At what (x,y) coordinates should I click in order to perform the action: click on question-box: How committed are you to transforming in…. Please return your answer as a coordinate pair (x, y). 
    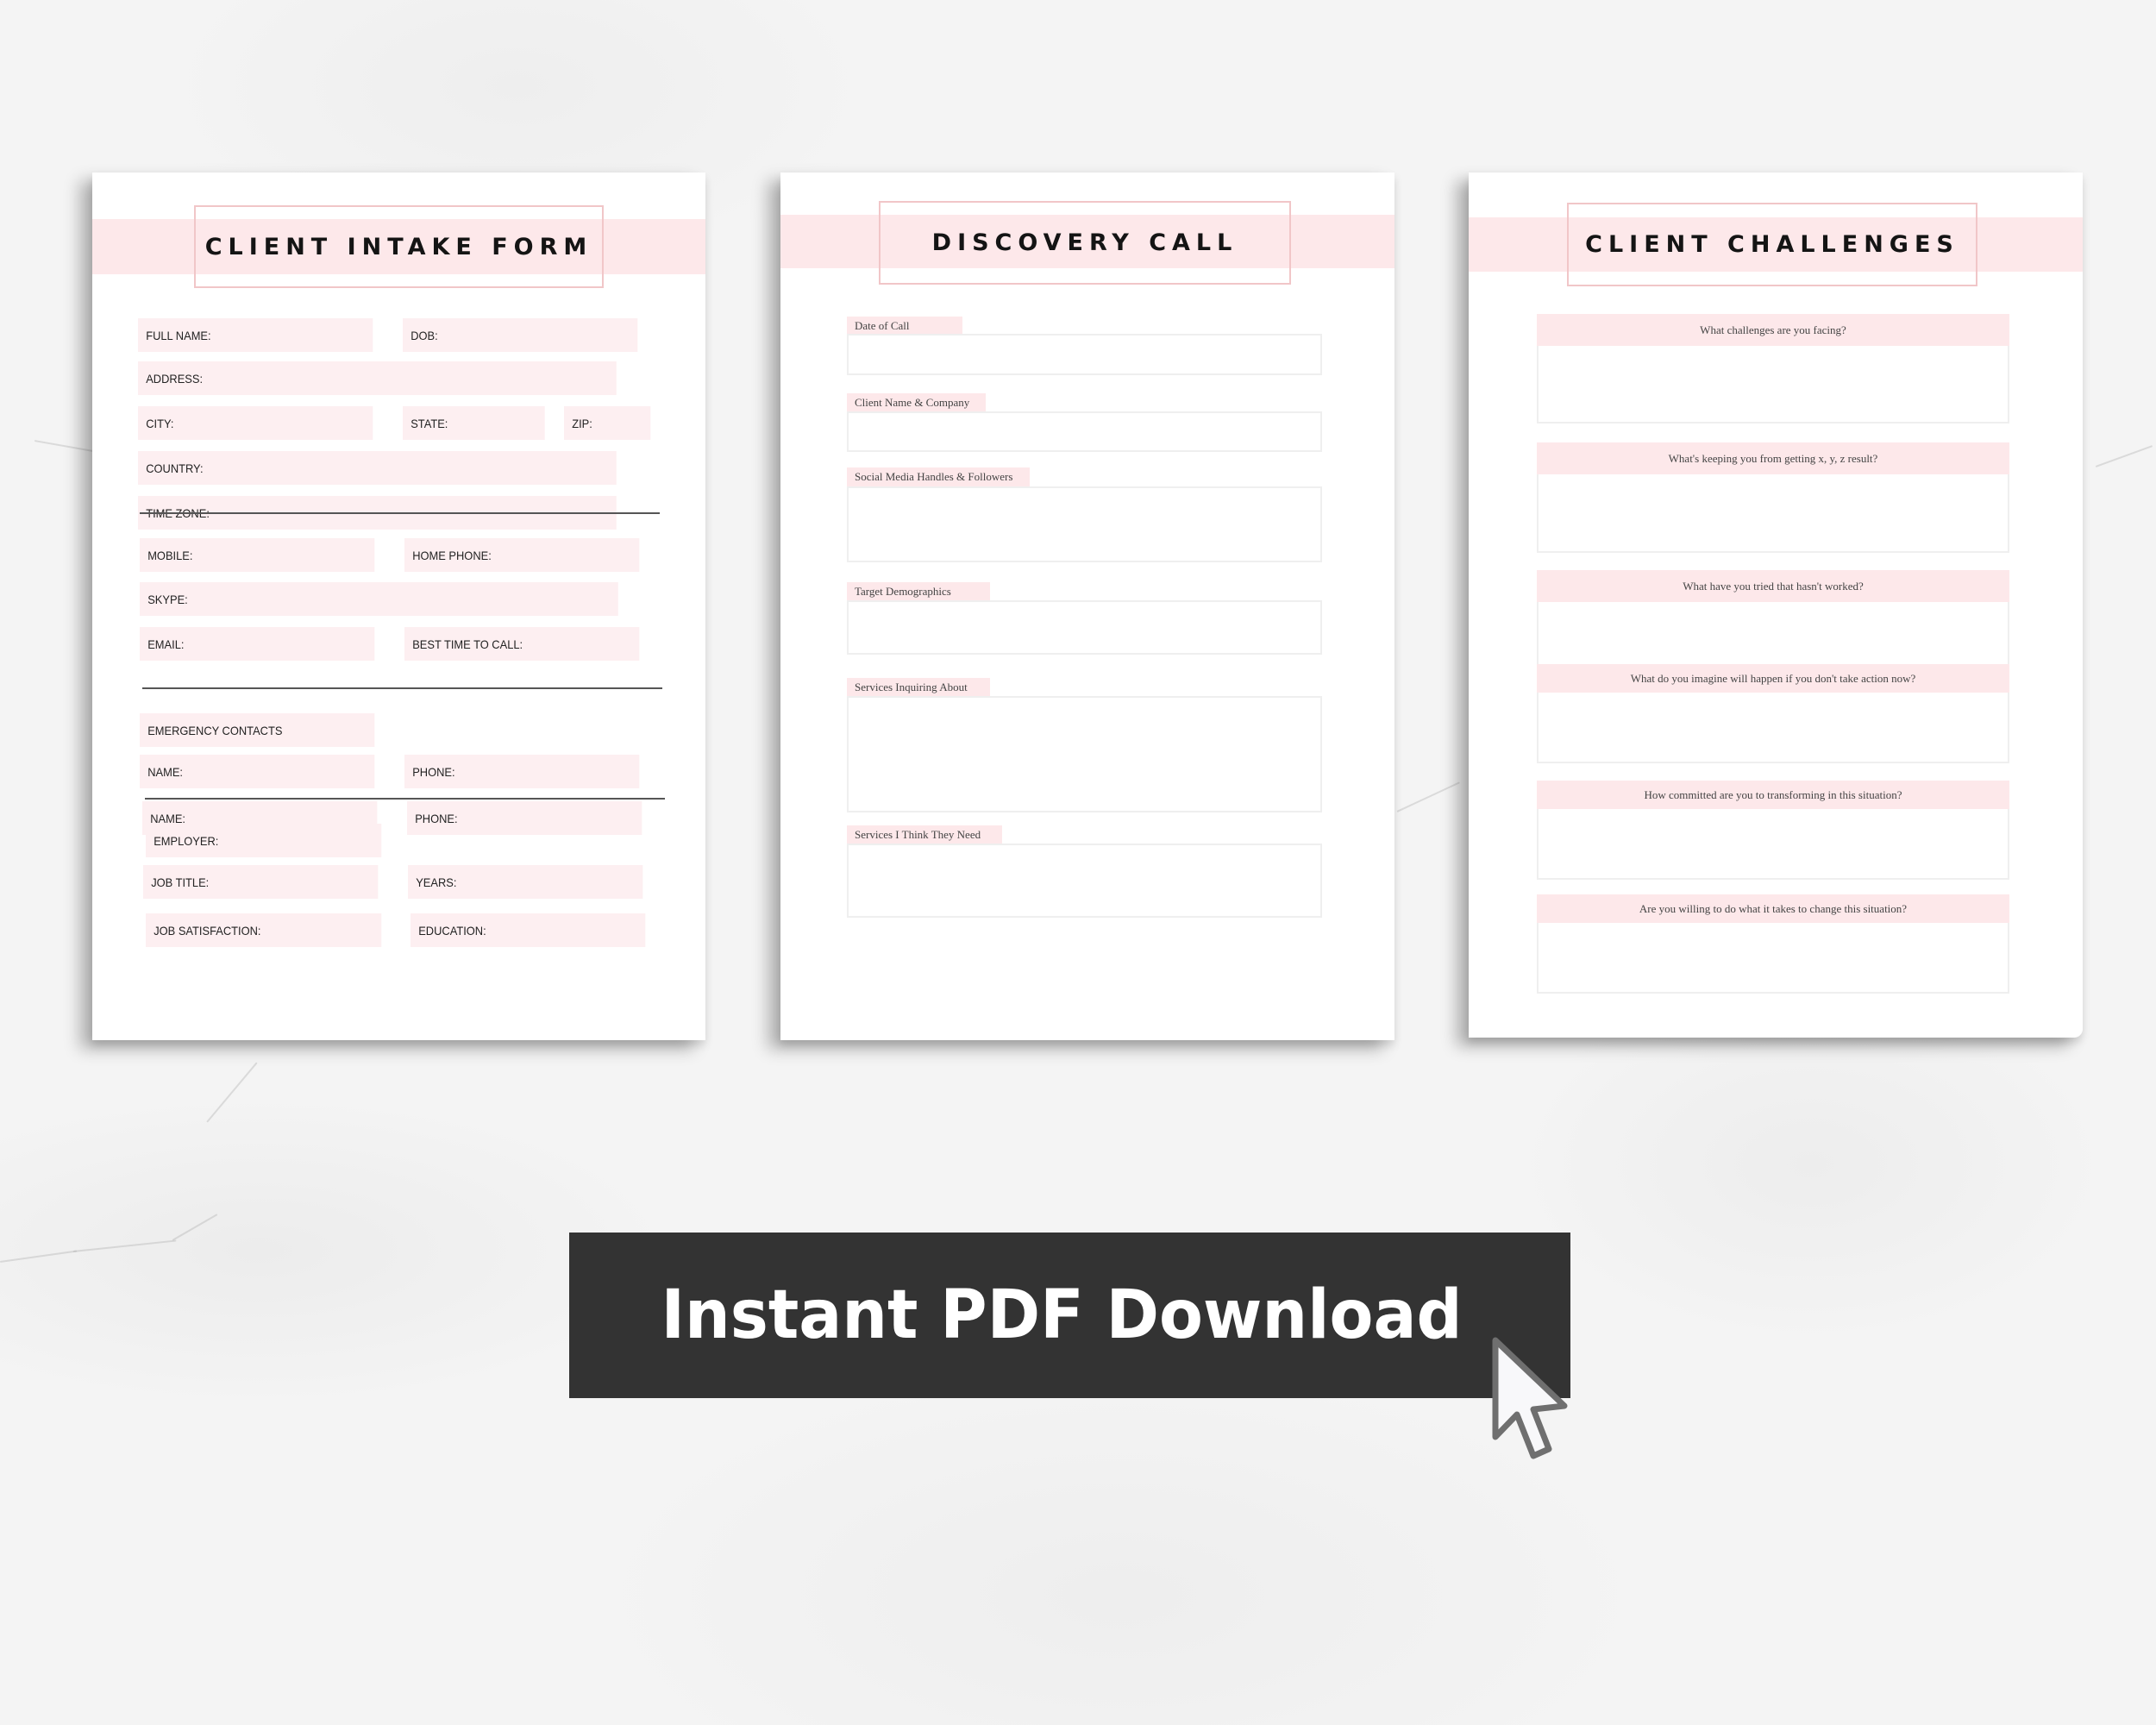
    Looking at the image, I should click on (1773, 831).